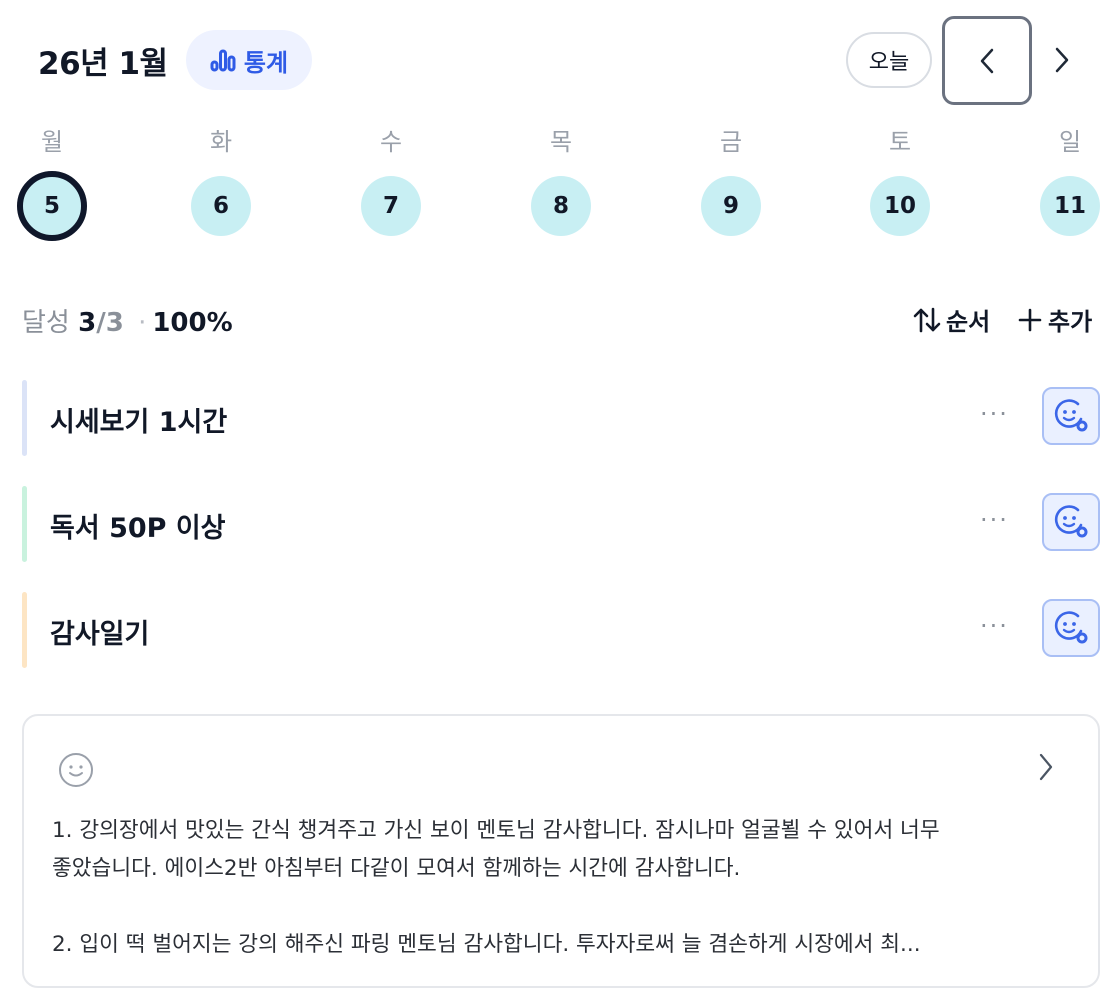  Describe the element at coordinates (567, 907) in the screenshot. I see `journal-line` at that location.